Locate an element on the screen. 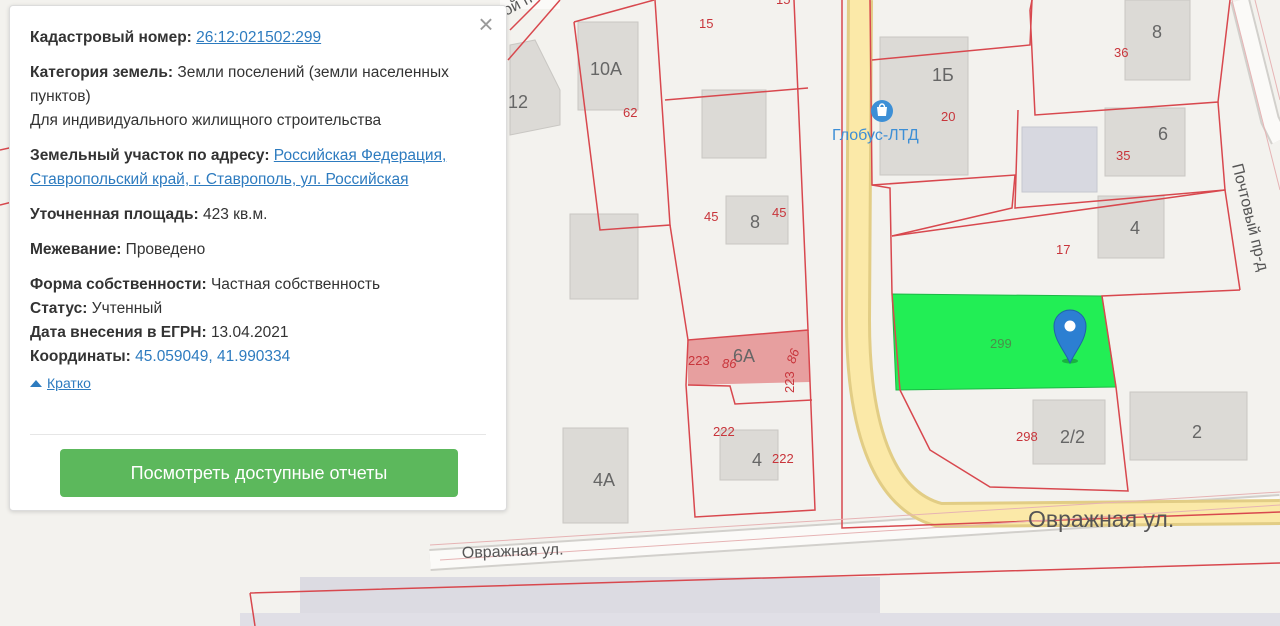  bag-glyph is located at coordinates (882, 111).